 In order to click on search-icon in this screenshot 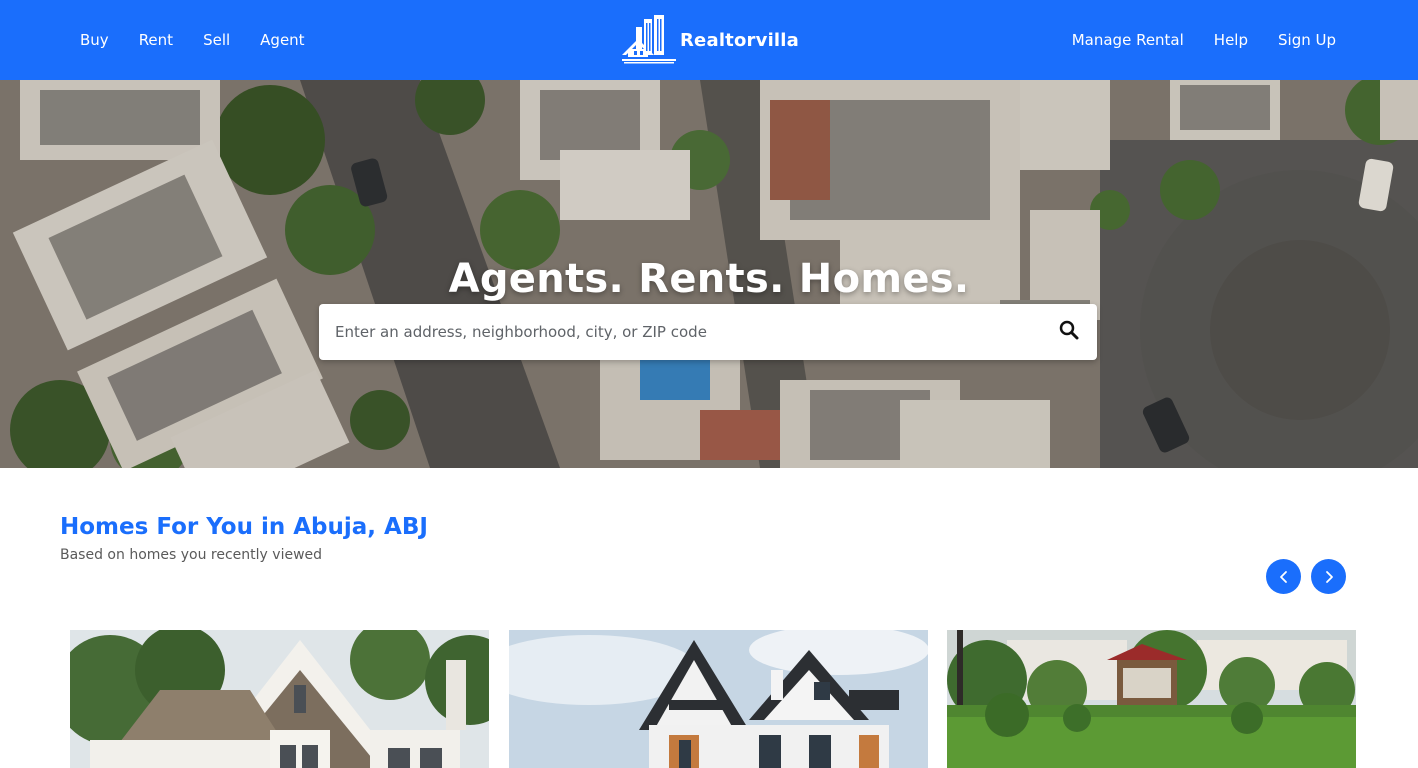, I will do `click(1069, 330)`.